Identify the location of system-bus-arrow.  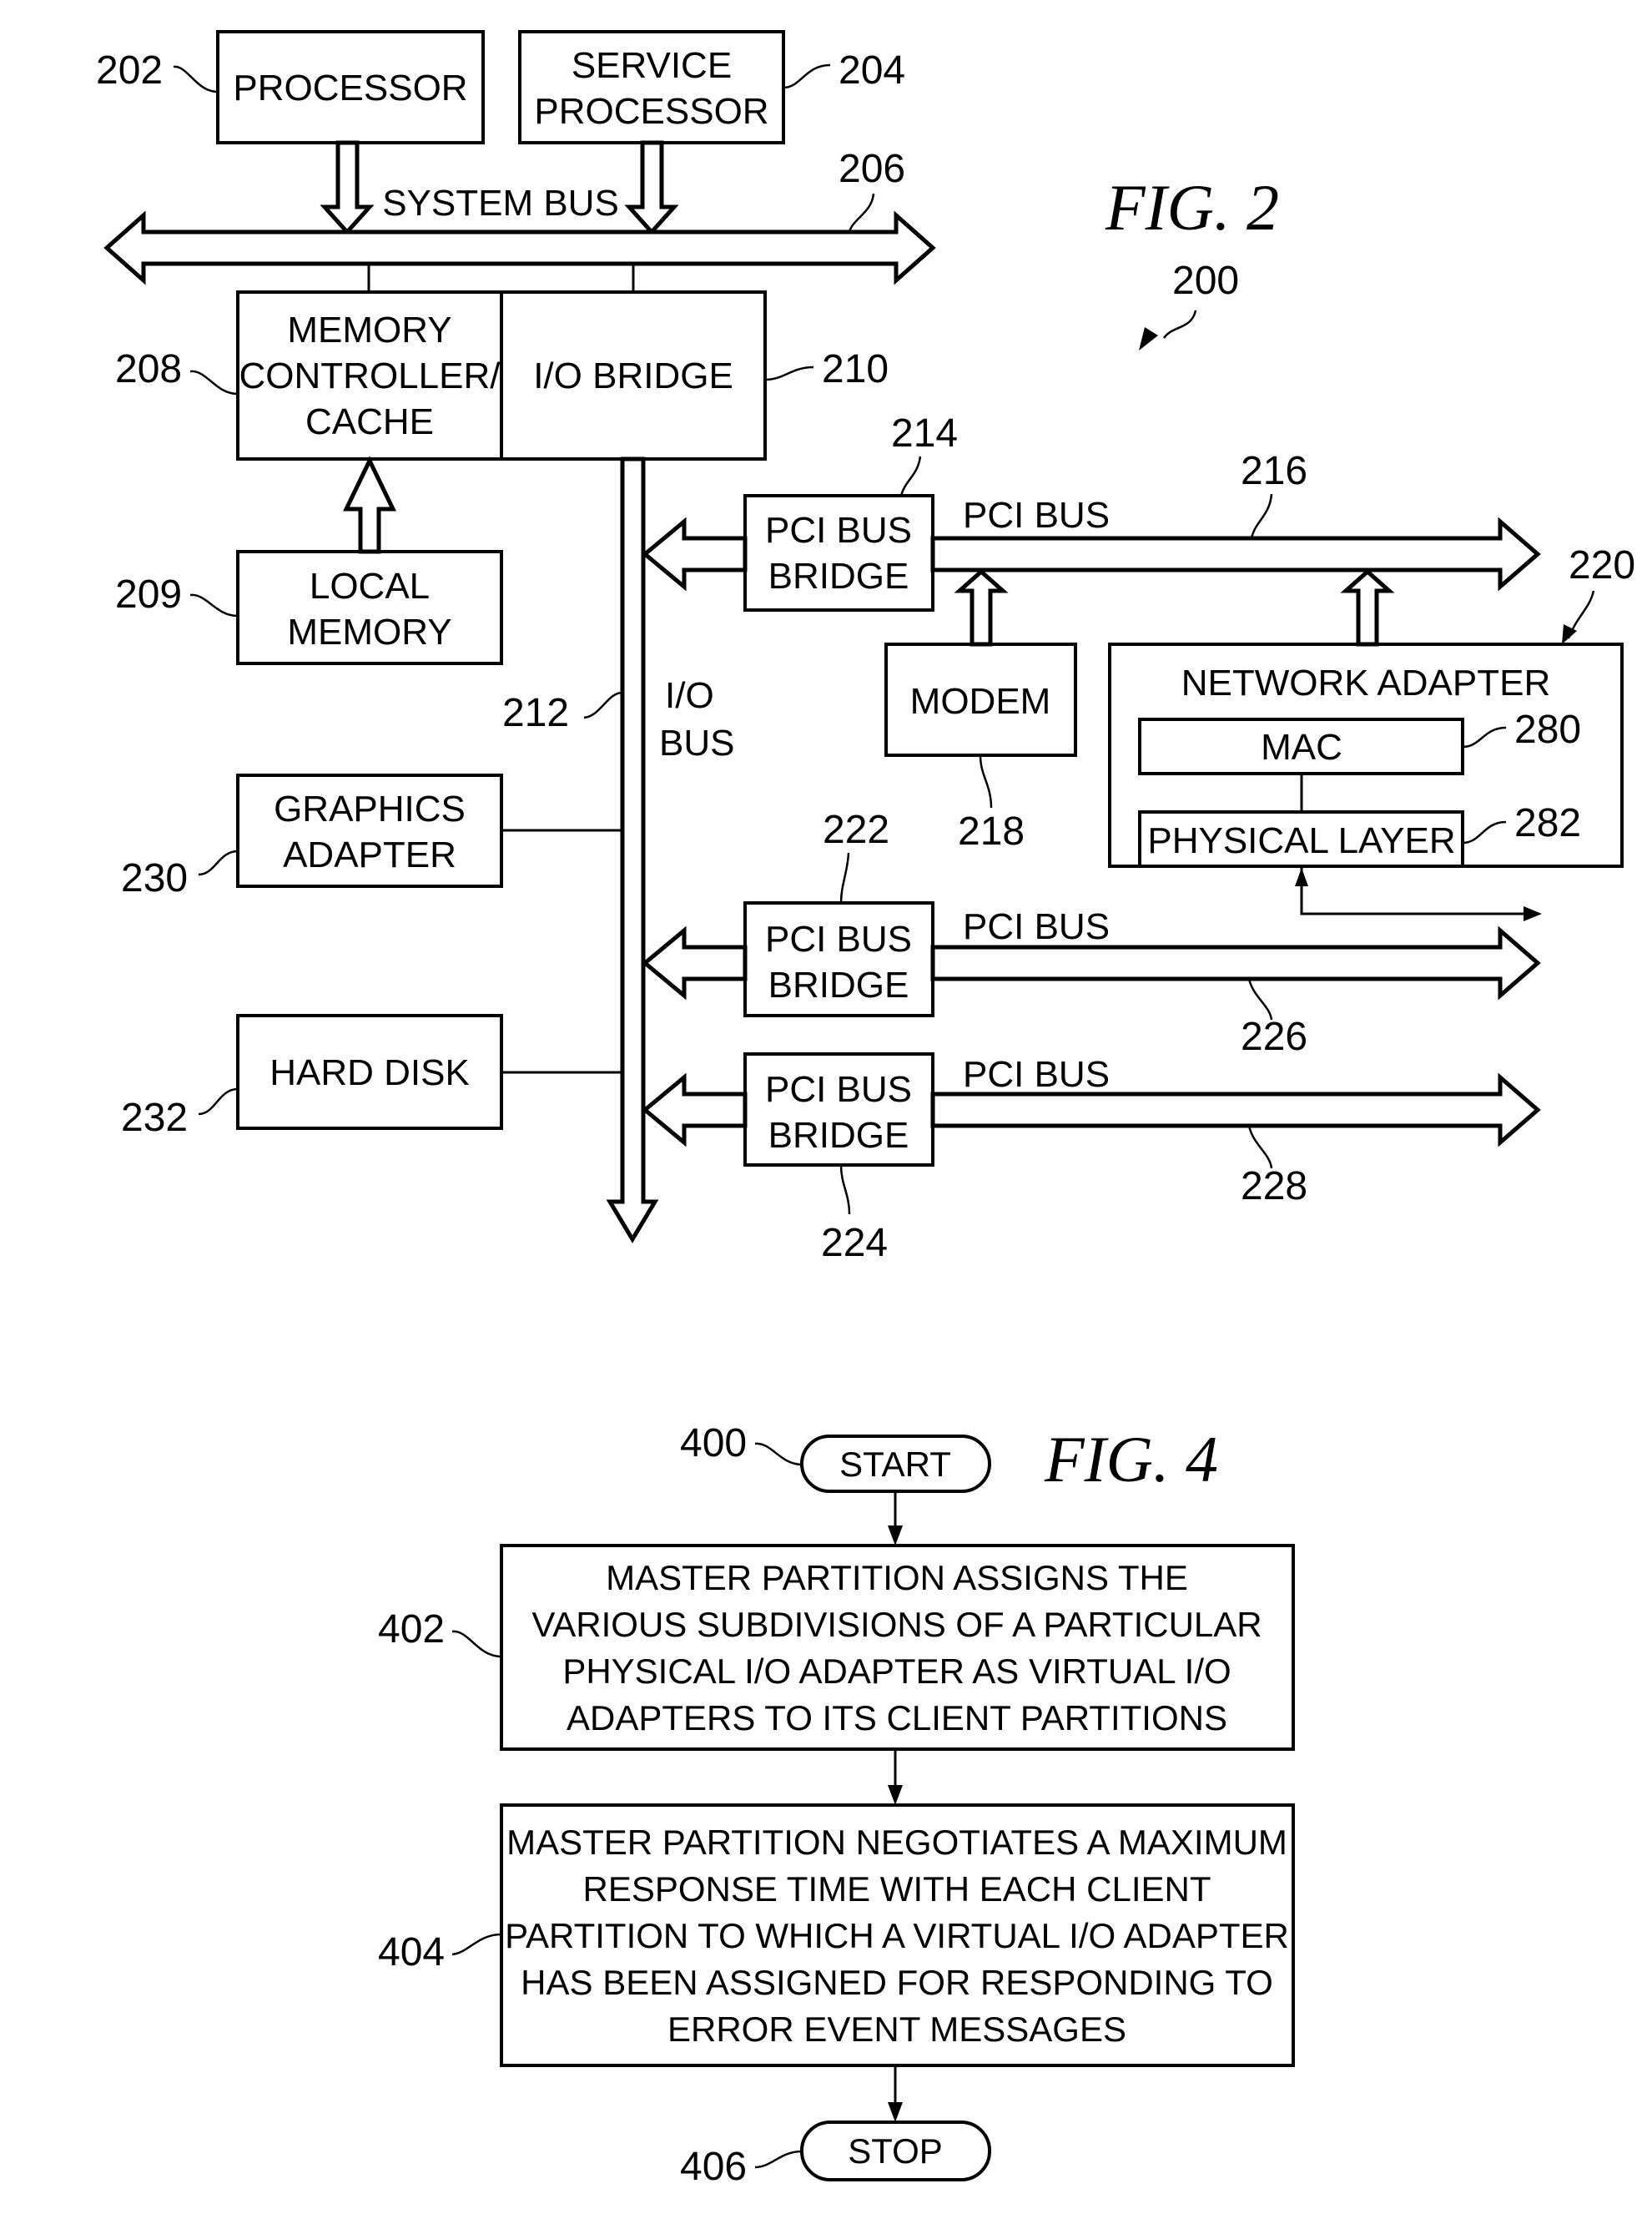
(519, 247).